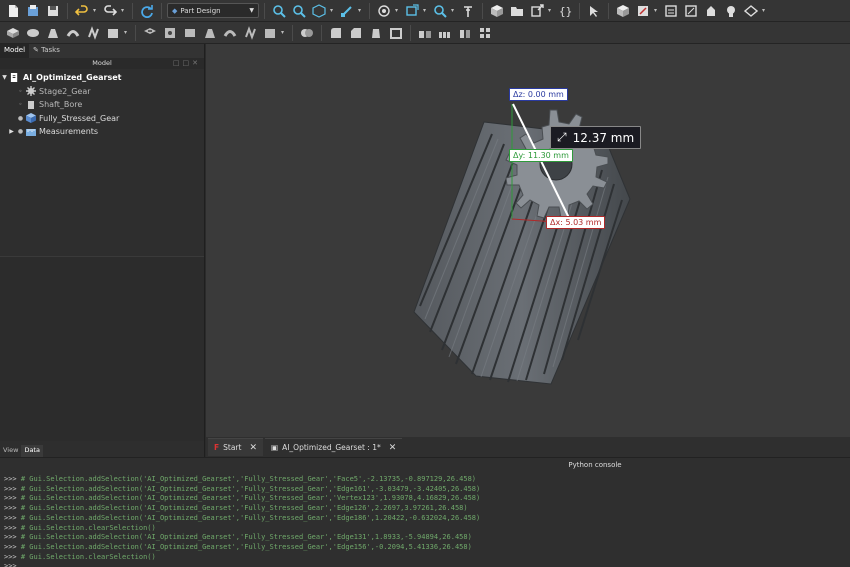 Image resolution: width=850 pixels, height=567 pixels. I want to click on chamfer-icon, so click(356, 33).